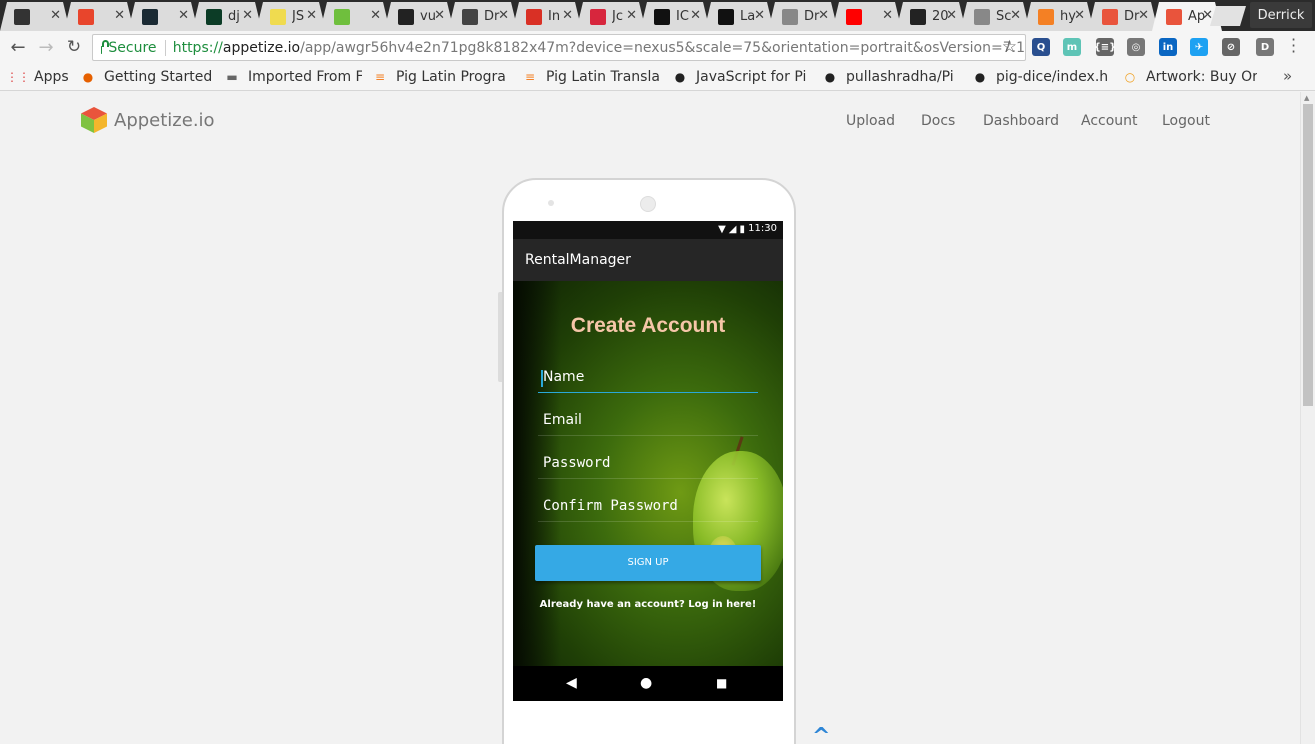 The image size is (1315, 744). I want to click on bookmark-item: ● pig-dice/index.h, so click(1042, 77).